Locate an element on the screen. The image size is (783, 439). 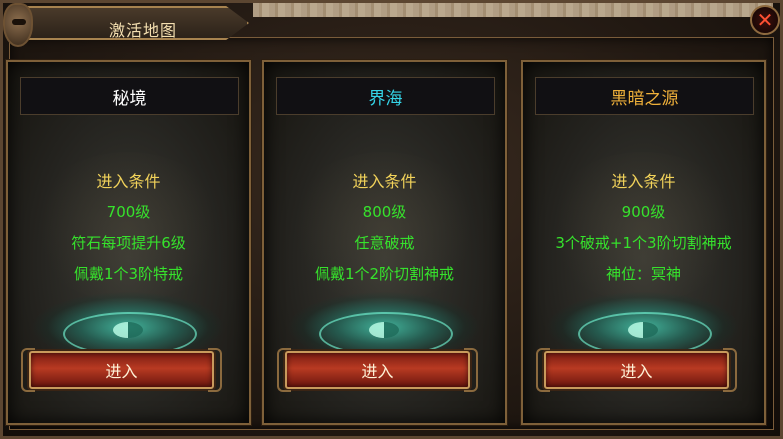
requirements: 进入条件 700级 符石每项提升6级 佩戴1个3阶特戒 is located at coordinates (128, 228).